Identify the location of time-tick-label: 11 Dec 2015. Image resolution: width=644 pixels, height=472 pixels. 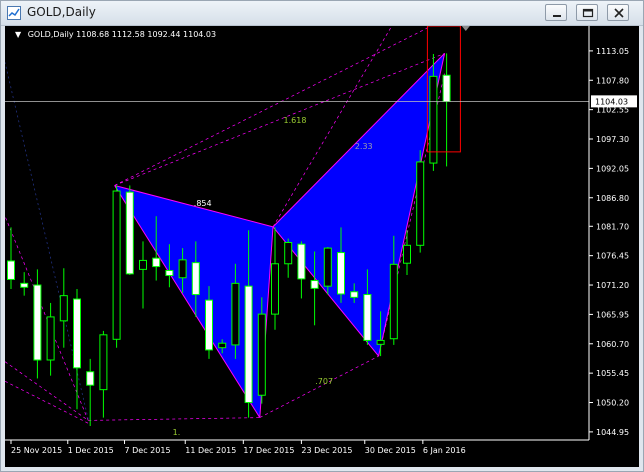
(210, 450).